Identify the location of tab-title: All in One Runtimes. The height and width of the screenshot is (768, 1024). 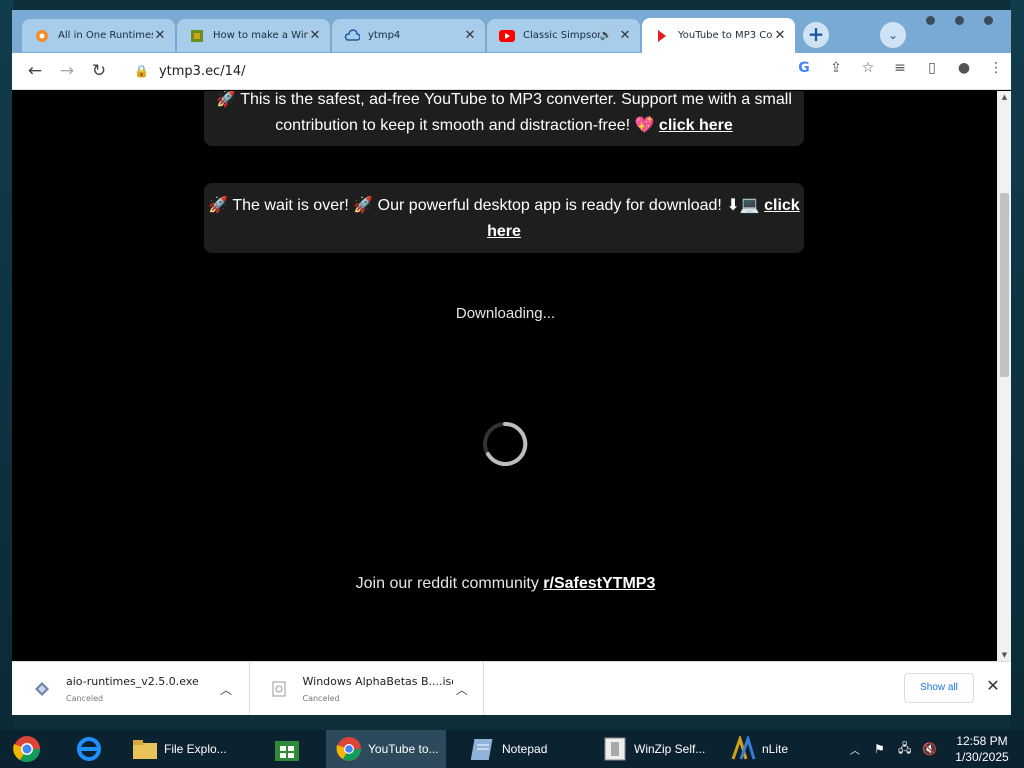
(105, 35).